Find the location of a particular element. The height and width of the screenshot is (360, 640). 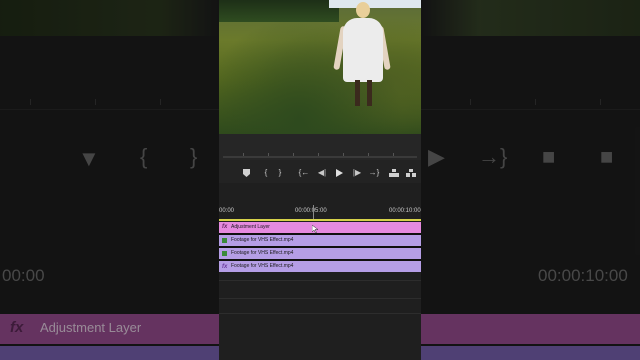

play-icon is located at coordinates (339, 173).